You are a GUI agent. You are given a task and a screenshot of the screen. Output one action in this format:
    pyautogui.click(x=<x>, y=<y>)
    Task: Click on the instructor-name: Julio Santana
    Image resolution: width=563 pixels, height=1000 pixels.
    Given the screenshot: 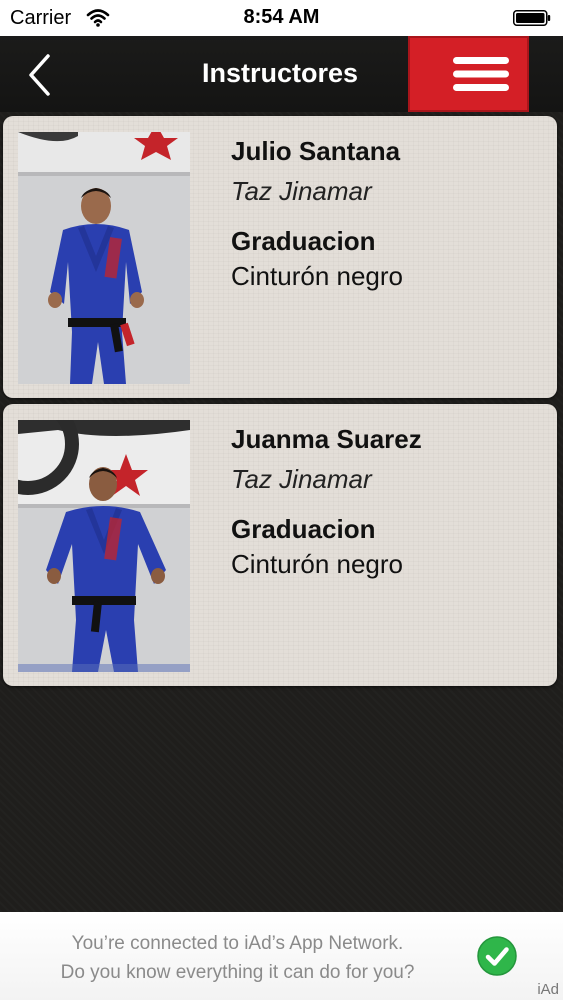 What is the action you would take?
    pyautogui.click(x=316, y=151)
    